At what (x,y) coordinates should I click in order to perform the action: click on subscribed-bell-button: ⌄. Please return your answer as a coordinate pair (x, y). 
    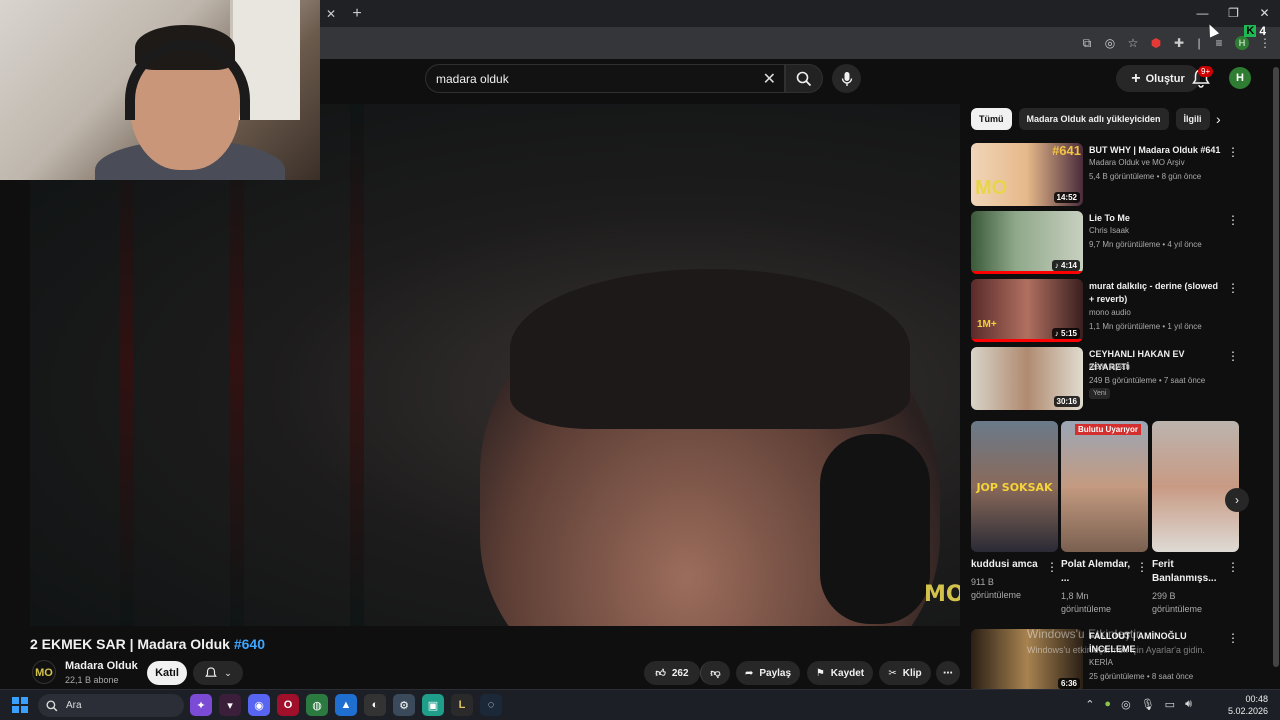
    Looking at the image, I should click on (218, 673).